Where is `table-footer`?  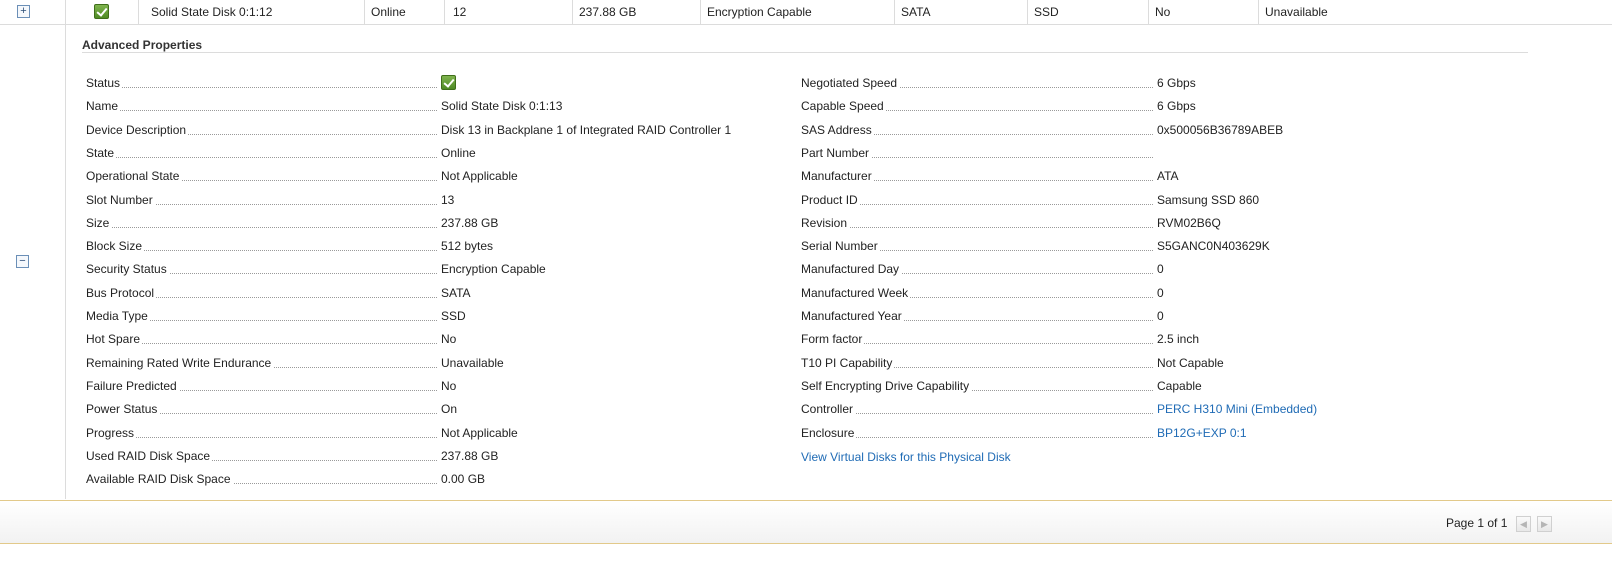
table-footer is located at coordinates (806, 522).